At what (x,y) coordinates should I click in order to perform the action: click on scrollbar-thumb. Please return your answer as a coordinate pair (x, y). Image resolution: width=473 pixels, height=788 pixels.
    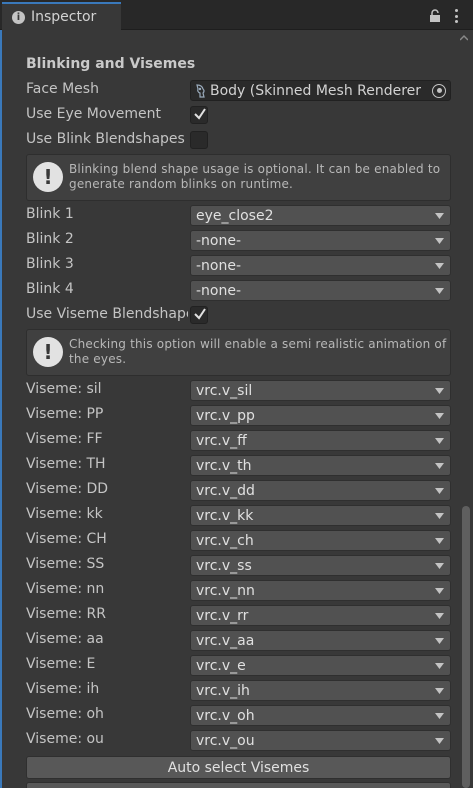
    Looking at the image, I should click on (466, 647).